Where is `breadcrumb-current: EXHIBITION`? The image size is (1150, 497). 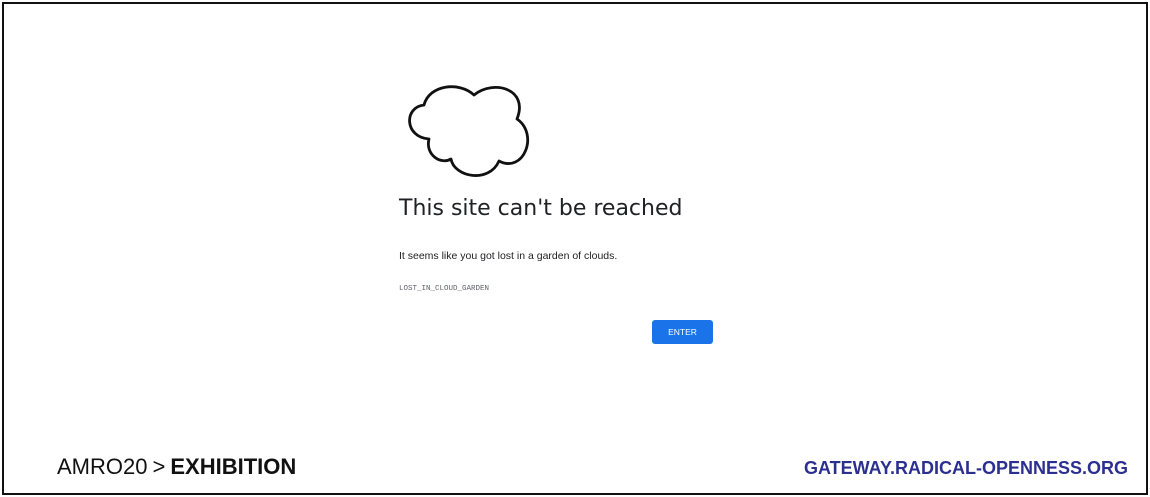 breadcrumb-current: EXHIBITION is located at coordinates (233, 466).